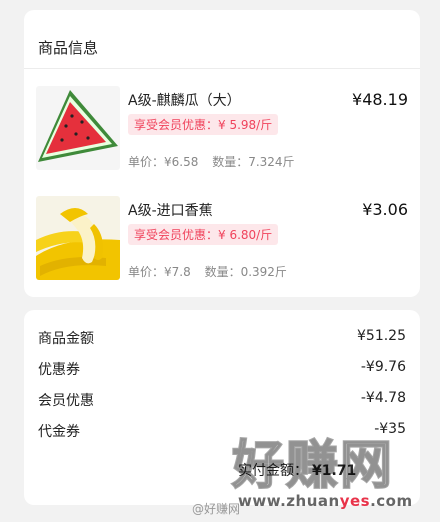 The image size is (440, 522). I want to click on watermelon-icon, so click(78, 128).